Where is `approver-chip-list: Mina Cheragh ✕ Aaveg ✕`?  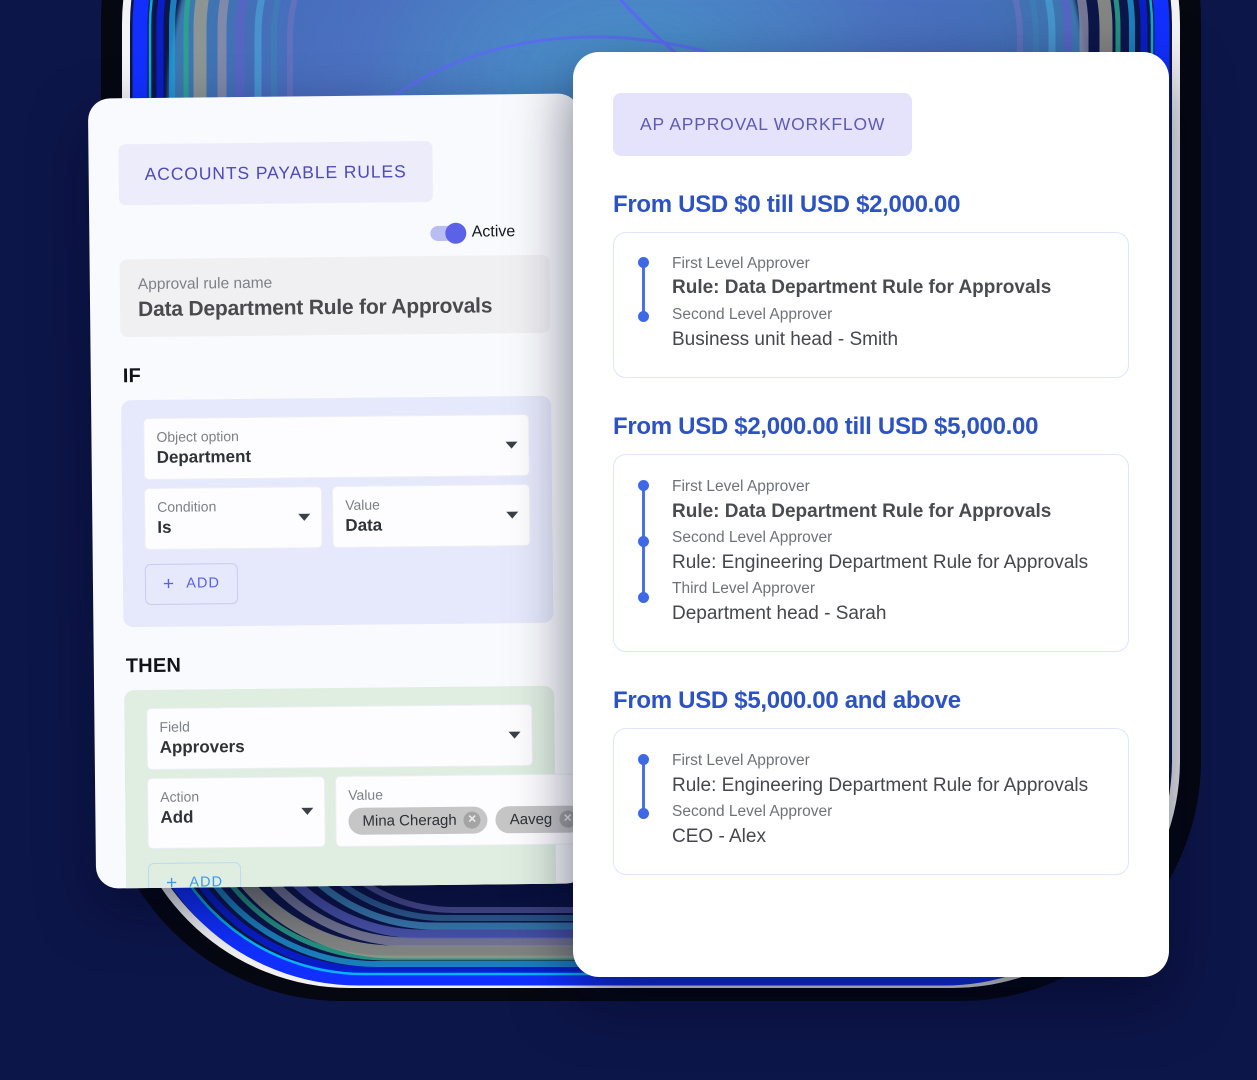 approver-chip-list: Mina Cheragh ✕ Aaveg ✕ is located at coordinates (466, 820).